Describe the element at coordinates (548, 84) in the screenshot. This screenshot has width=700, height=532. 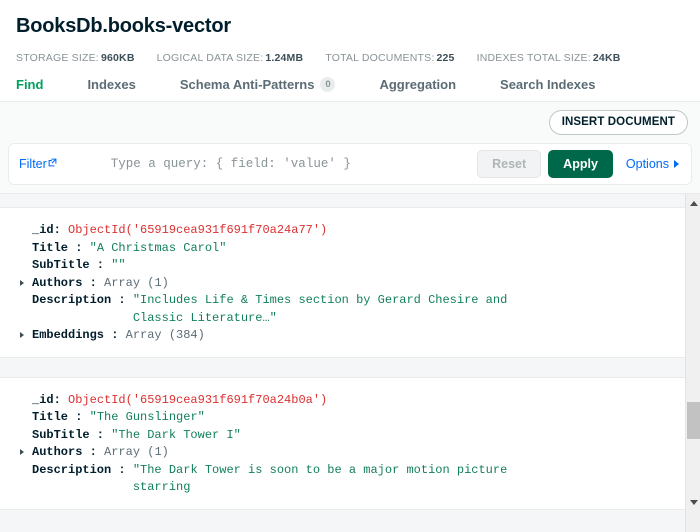
I see `tab-label: Search Indexes` at that location.